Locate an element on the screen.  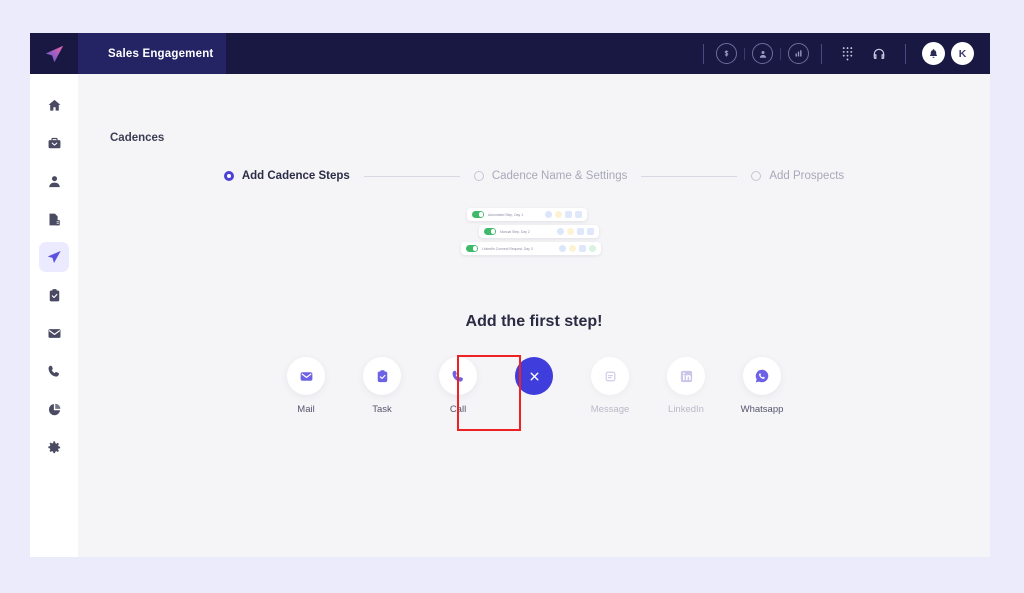
preview-row: Manual Step, Day 2 is located at coordinates (539, 231).